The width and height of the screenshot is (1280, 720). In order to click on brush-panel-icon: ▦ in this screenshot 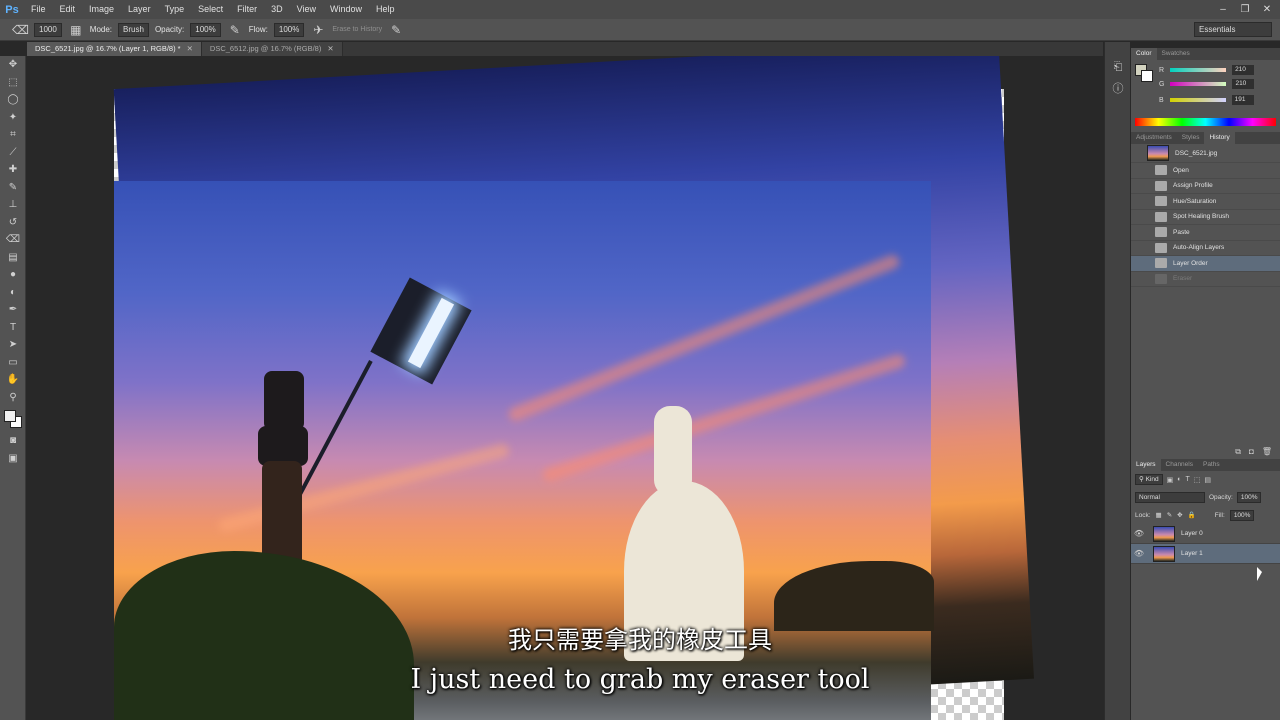, I will do `click(76, 30)`.